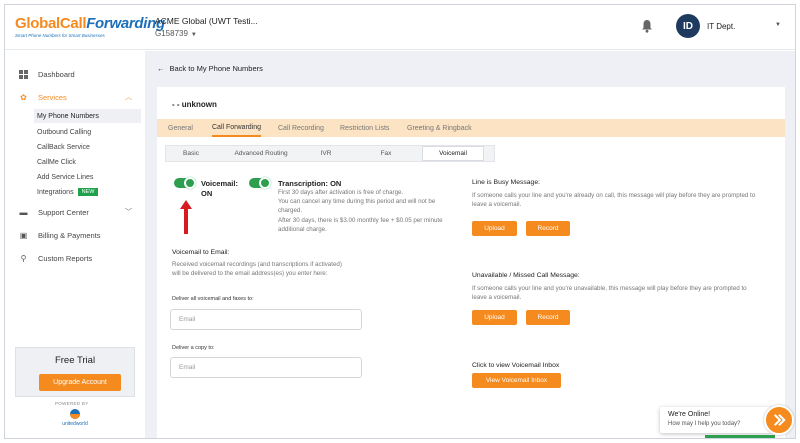 The height and width of the screenshot is (443, 800). What do you see at coordinates (56, 162) in the screenshot?
I see `sidebar-subitem-label: CallMe Click` at bounding box center [56, 162].